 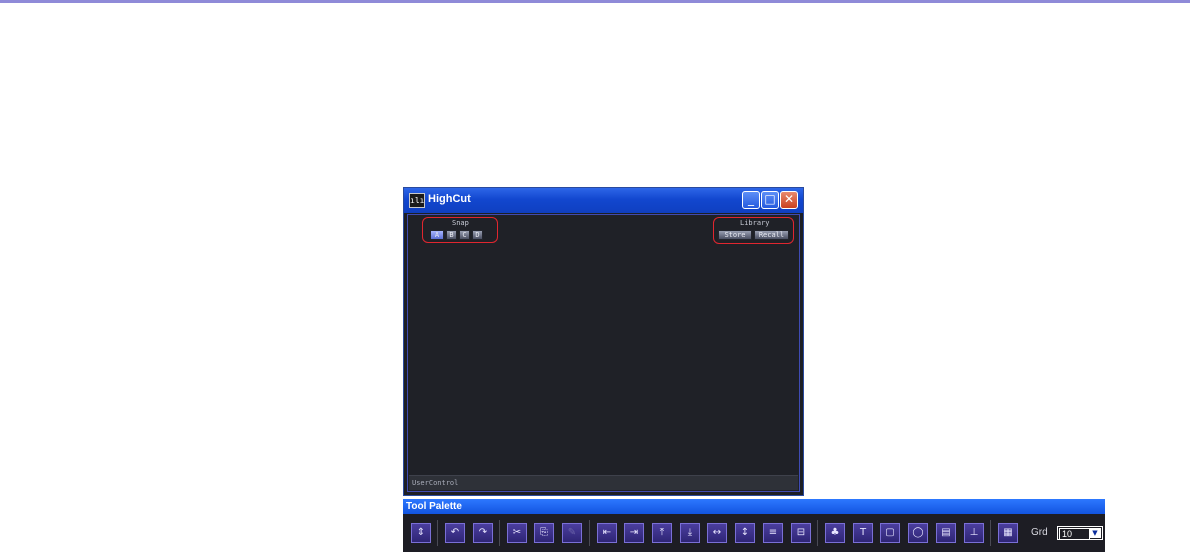 What do you see at coordinates (634, 533) in the screenshot?
I see `align-right-icon: ⇥` at bounding box center [634, 533].